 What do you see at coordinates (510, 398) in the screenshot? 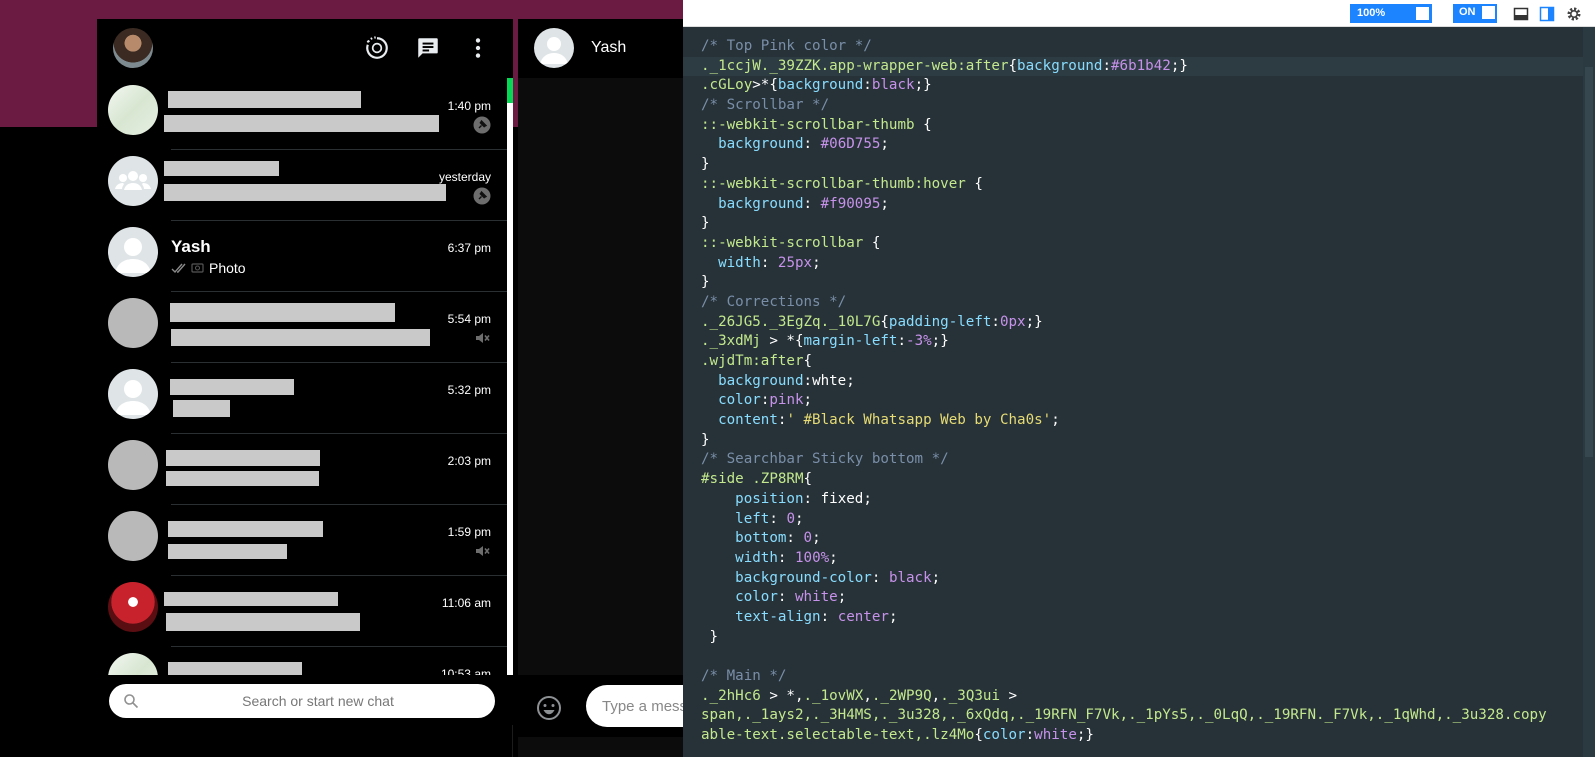
I see `chat-list-scrollbar` at bounding box center [510, 398].